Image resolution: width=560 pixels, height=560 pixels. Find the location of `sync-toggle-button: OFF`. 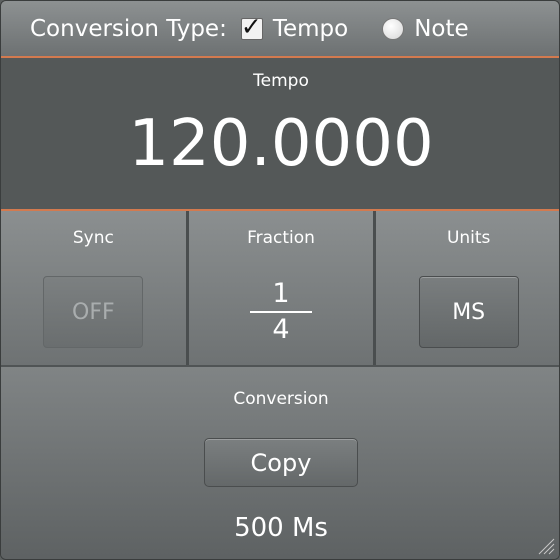

sync-toggle-button: OFF is located at coordinates (93, 312).